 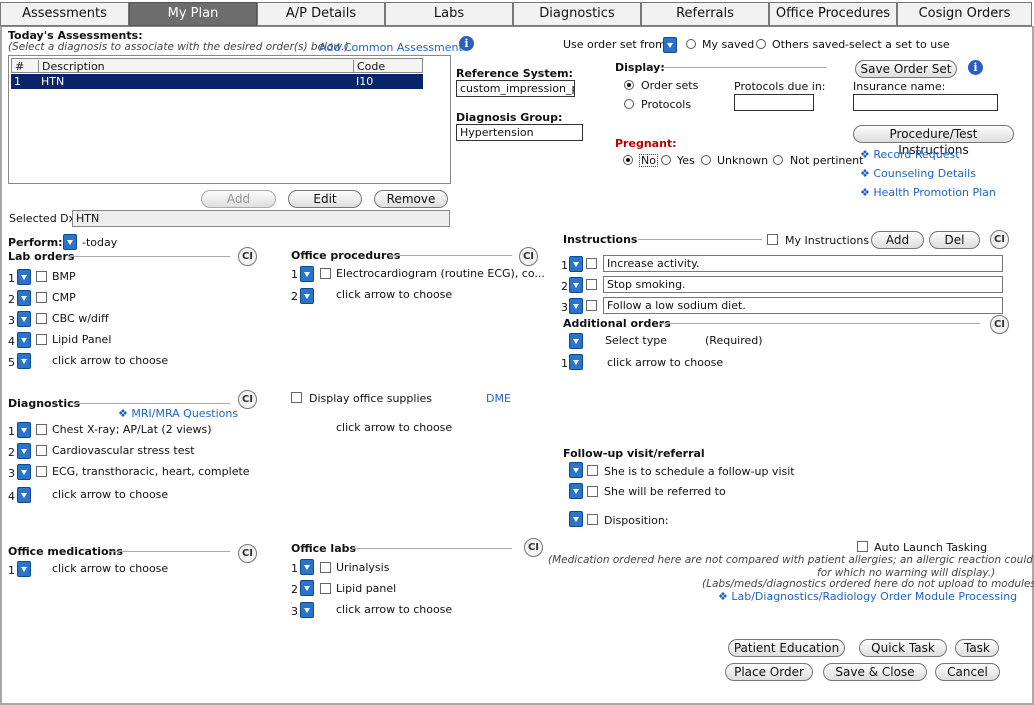 I want to click on instructions-del-button: Del, so click(x=954, y=240).